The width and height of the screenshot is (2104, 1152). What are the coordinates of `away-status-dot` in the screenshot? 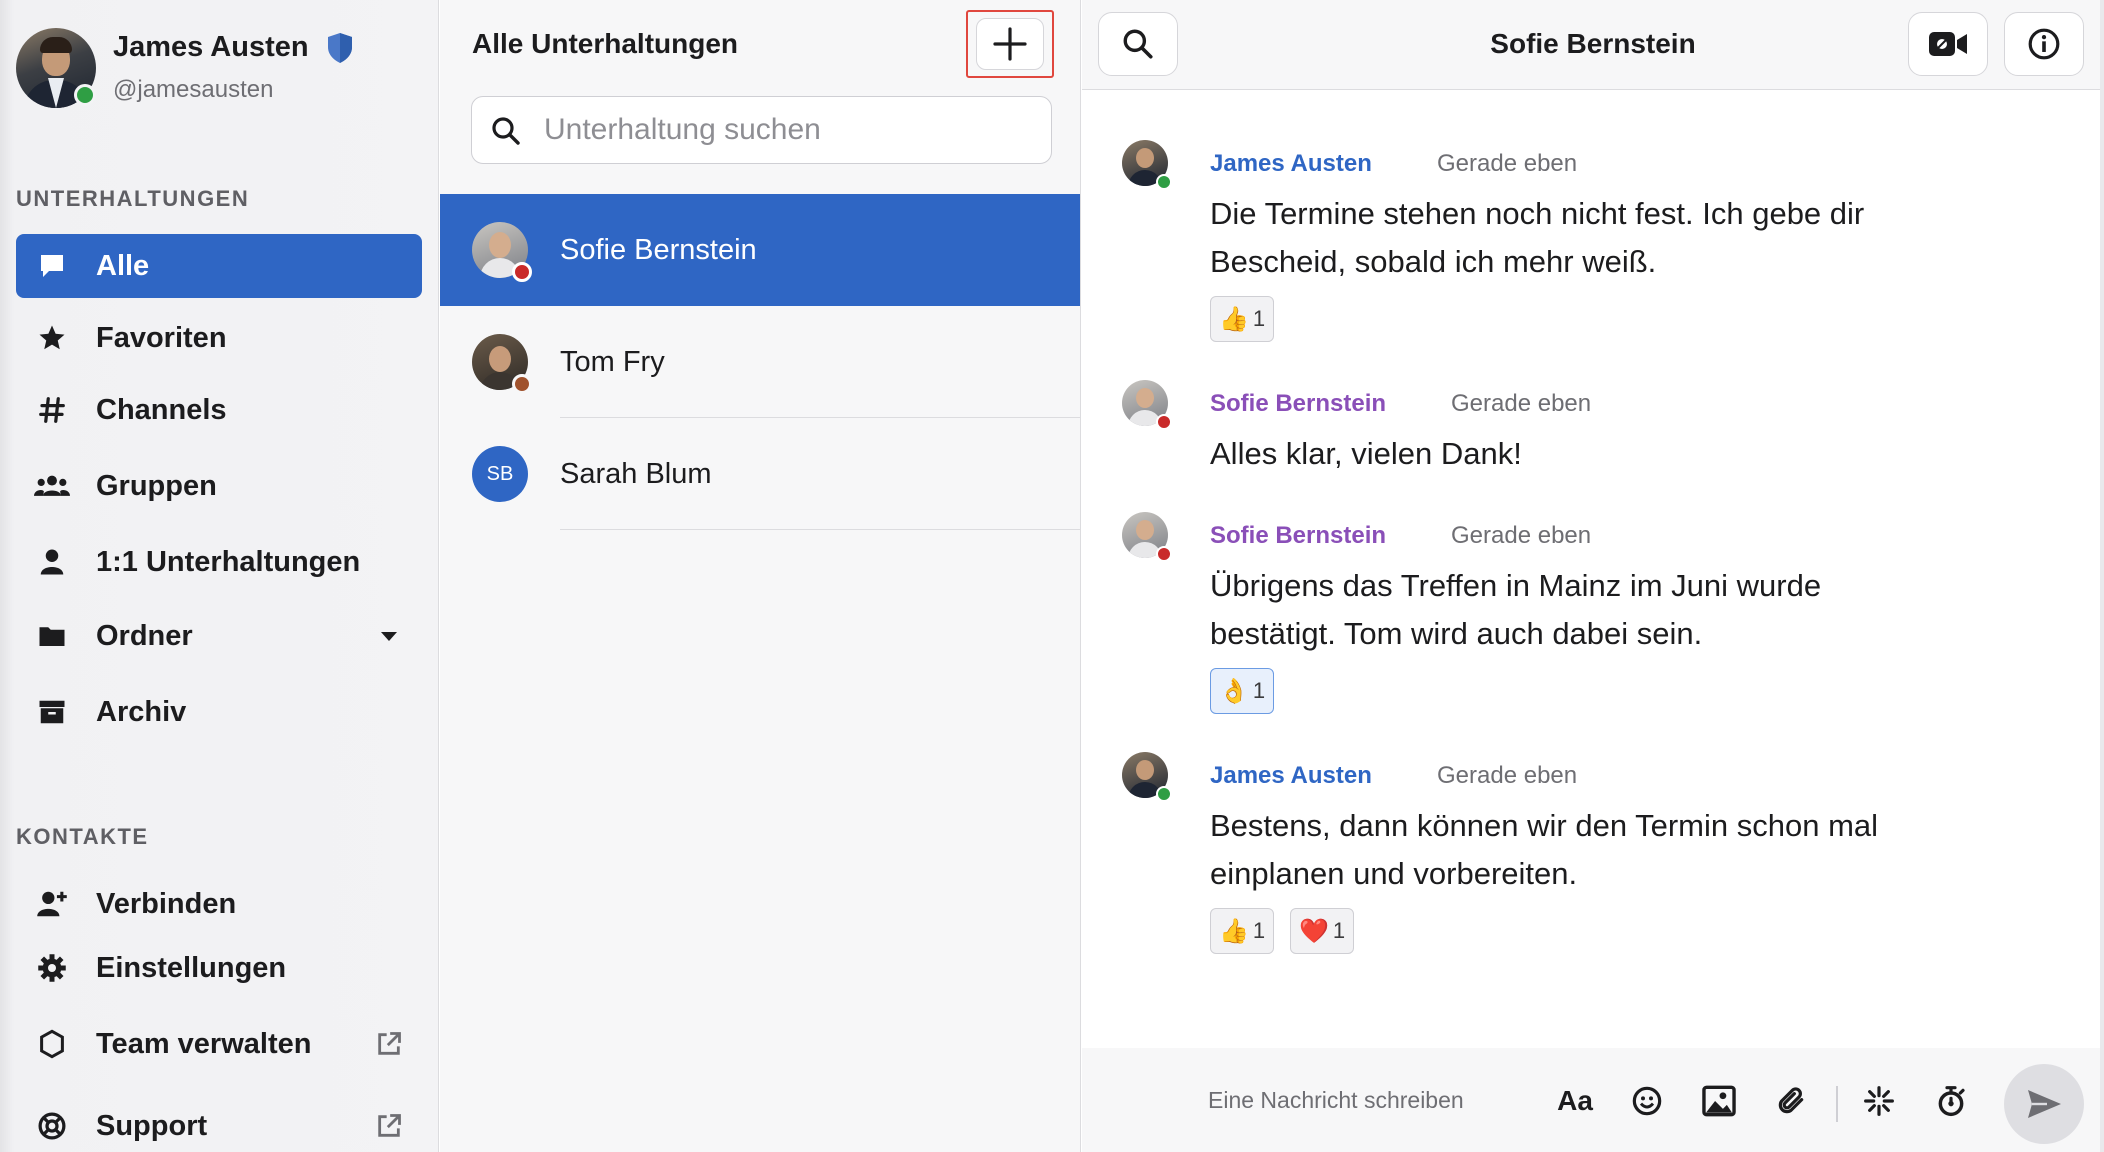 It's located at (522, 384).